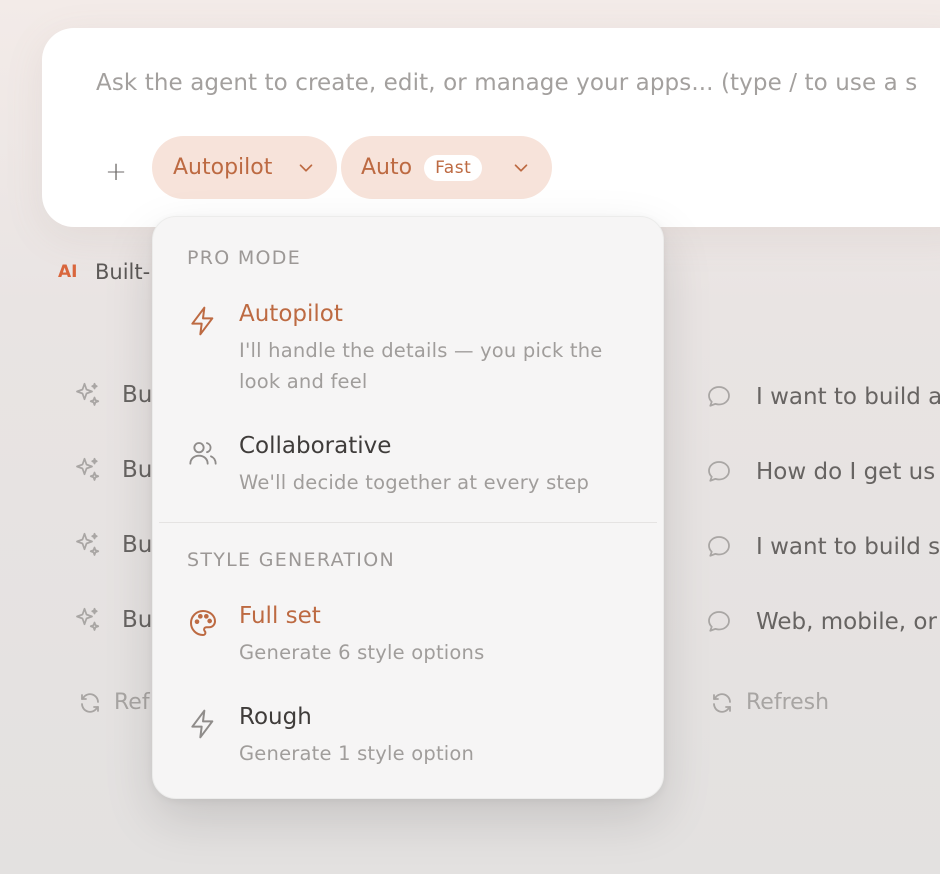  I want to click on menu-item-description: Generate 6 style options, so click(362, 652).